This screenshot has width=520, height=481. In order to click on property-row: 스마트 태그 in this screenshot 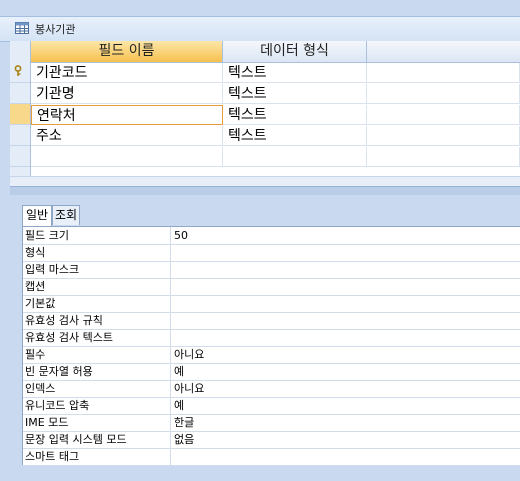, I will do `click(271, 457)`.